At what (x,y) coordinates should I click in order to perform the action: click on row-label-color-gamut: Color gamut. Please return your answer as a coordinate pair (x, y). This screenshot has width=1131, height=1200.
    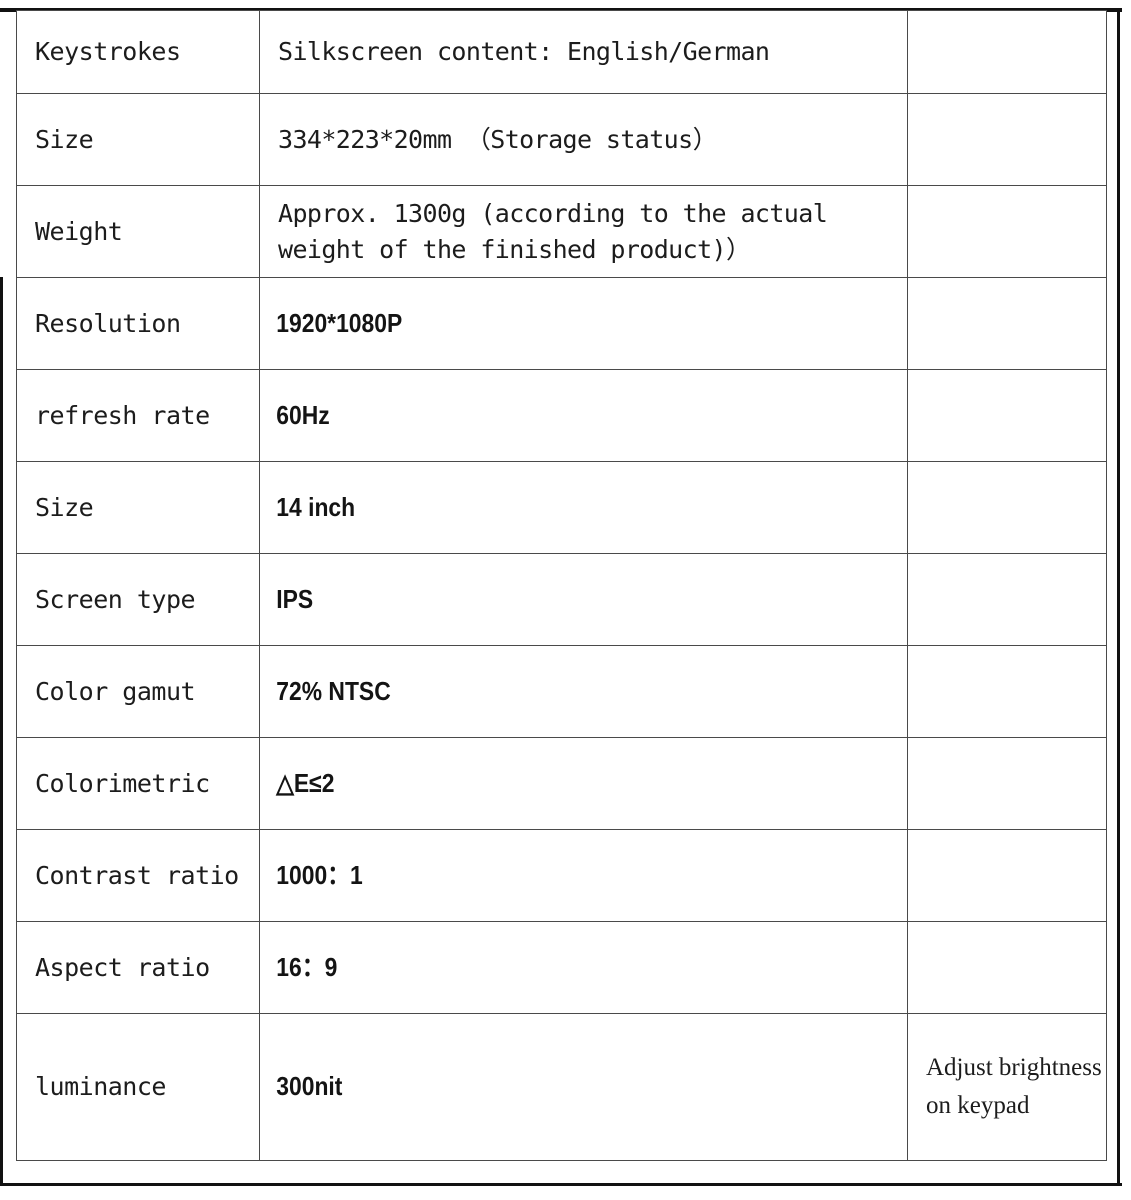
    Looking at the image, I should click on (138, 691).